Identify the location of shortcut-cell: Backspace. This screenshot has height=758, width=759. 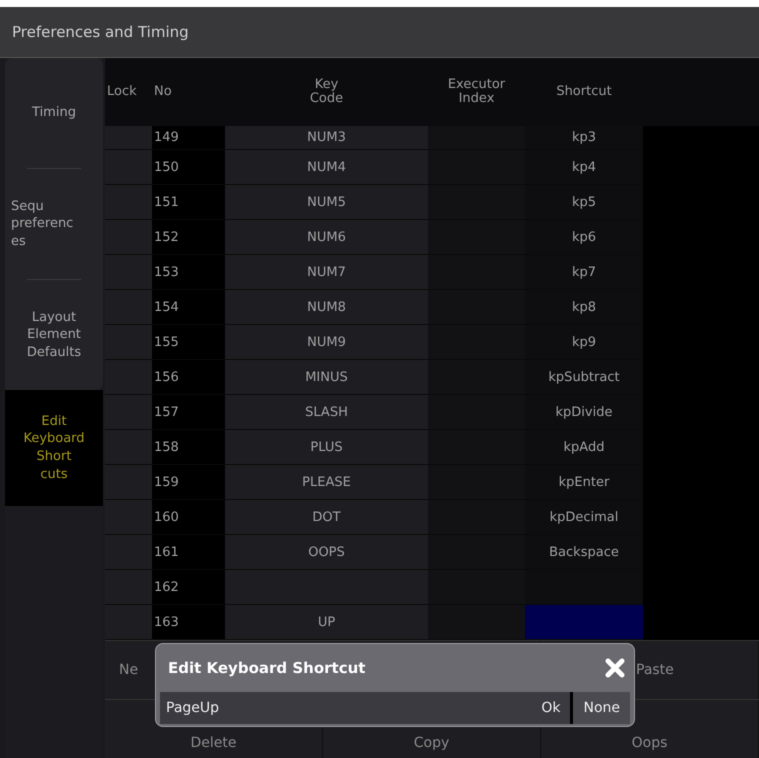
(584, 552).